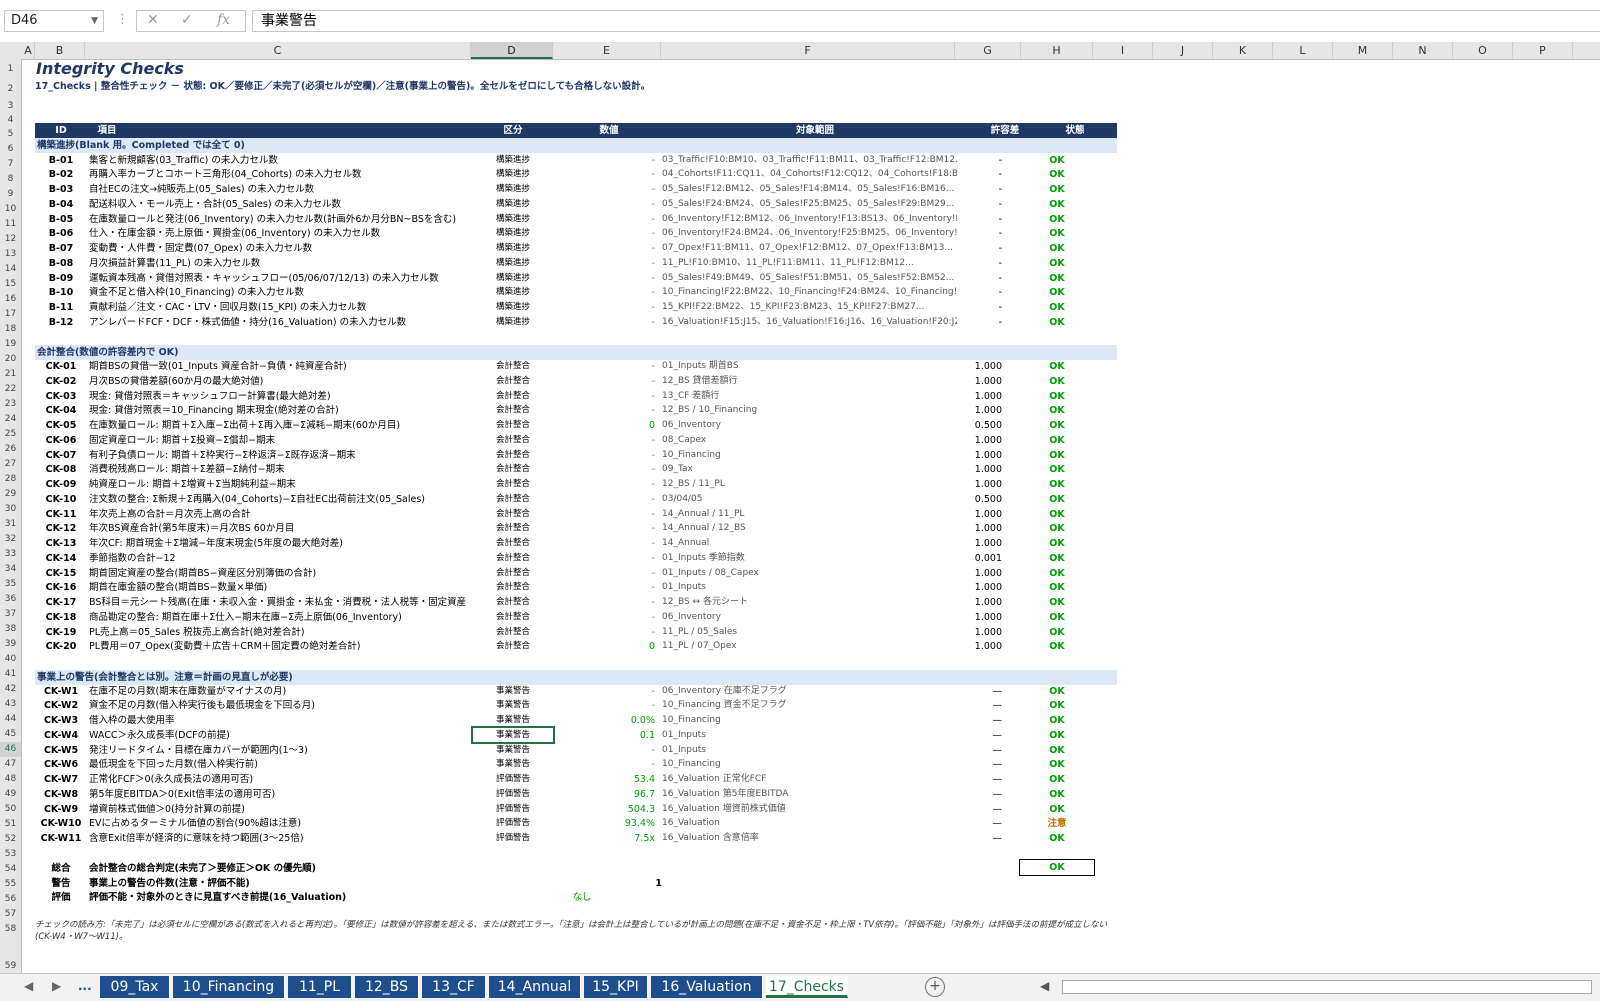 This screenshot has width=1600, height=1001. I want to click on row-header: 22, so click(10, 389).